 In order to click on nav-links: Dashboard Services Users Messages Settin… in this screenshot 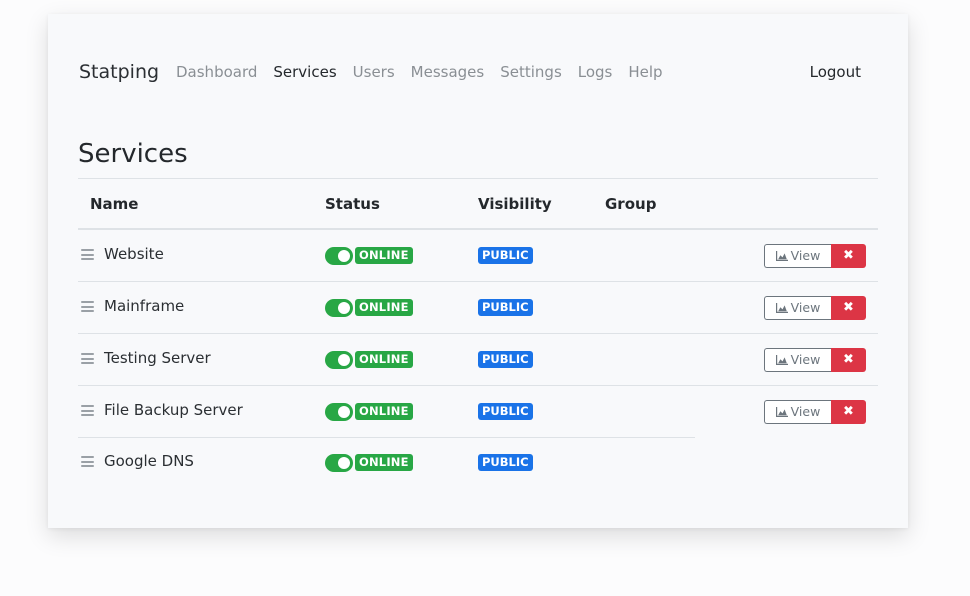, I will do `click(427, 72)`.